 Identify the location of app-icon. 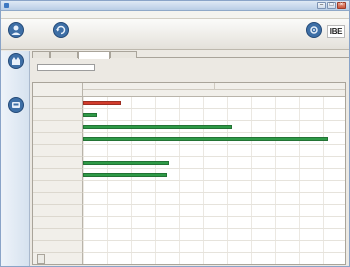
(6, 5).